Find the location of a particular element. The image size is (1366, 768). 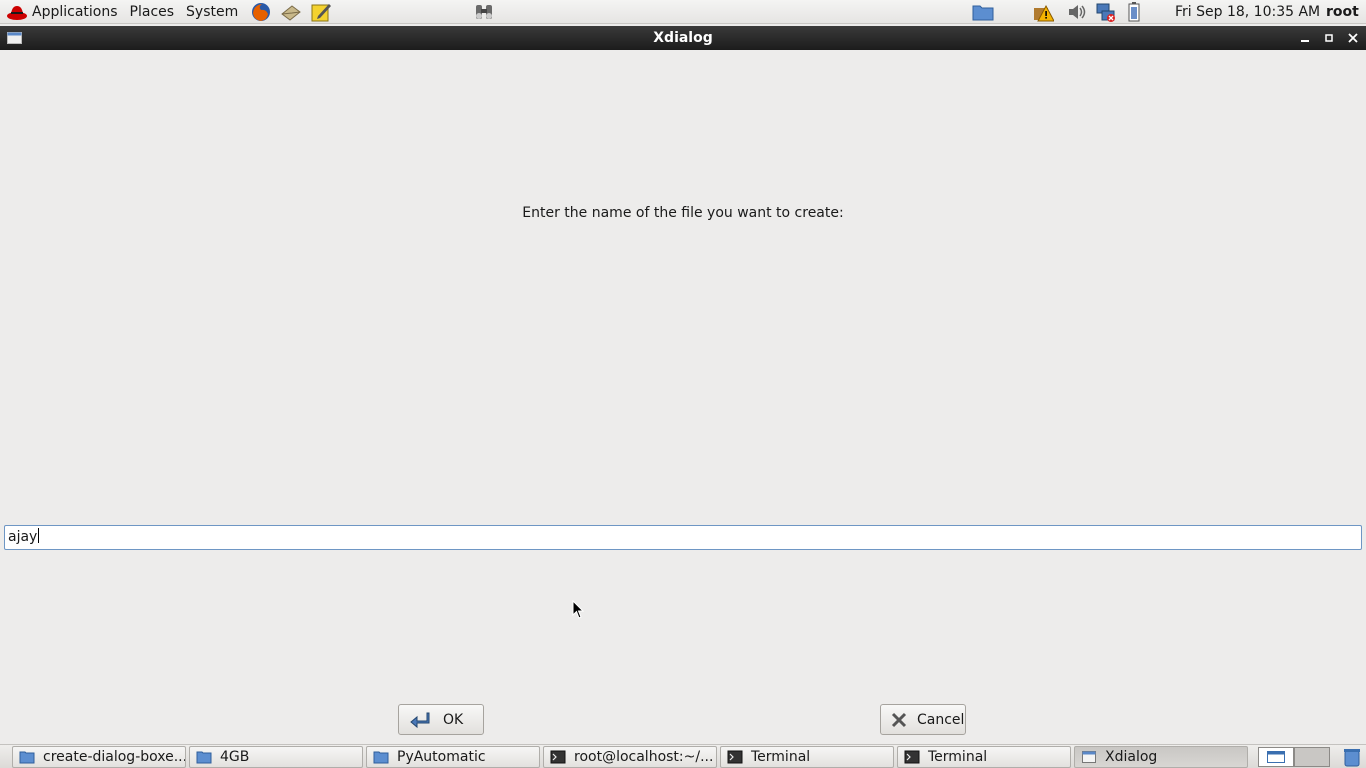

firefox-icon is located at coordinates (261, 11).